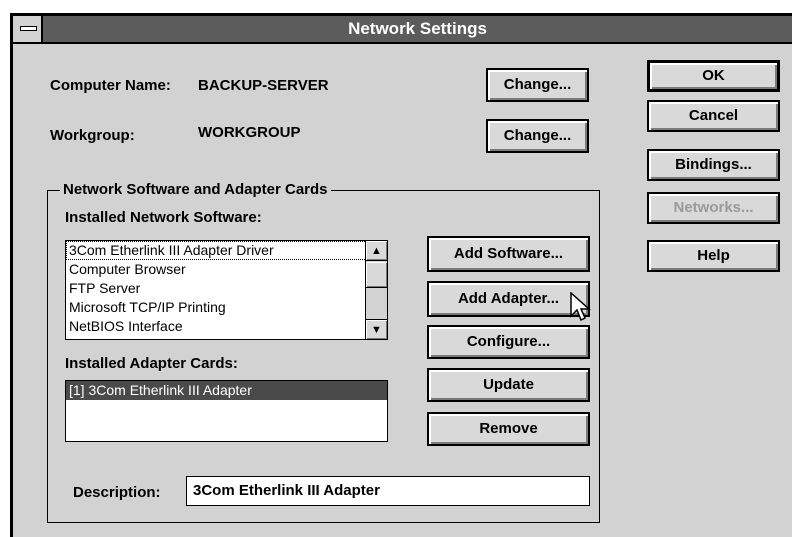 The height and width of the screenshot is (537, 792). What do you see at coordinates (226, 326) in the screenshot?
I see `software-list-item: NetBIOS Interface` at bounding box center [226, 326].